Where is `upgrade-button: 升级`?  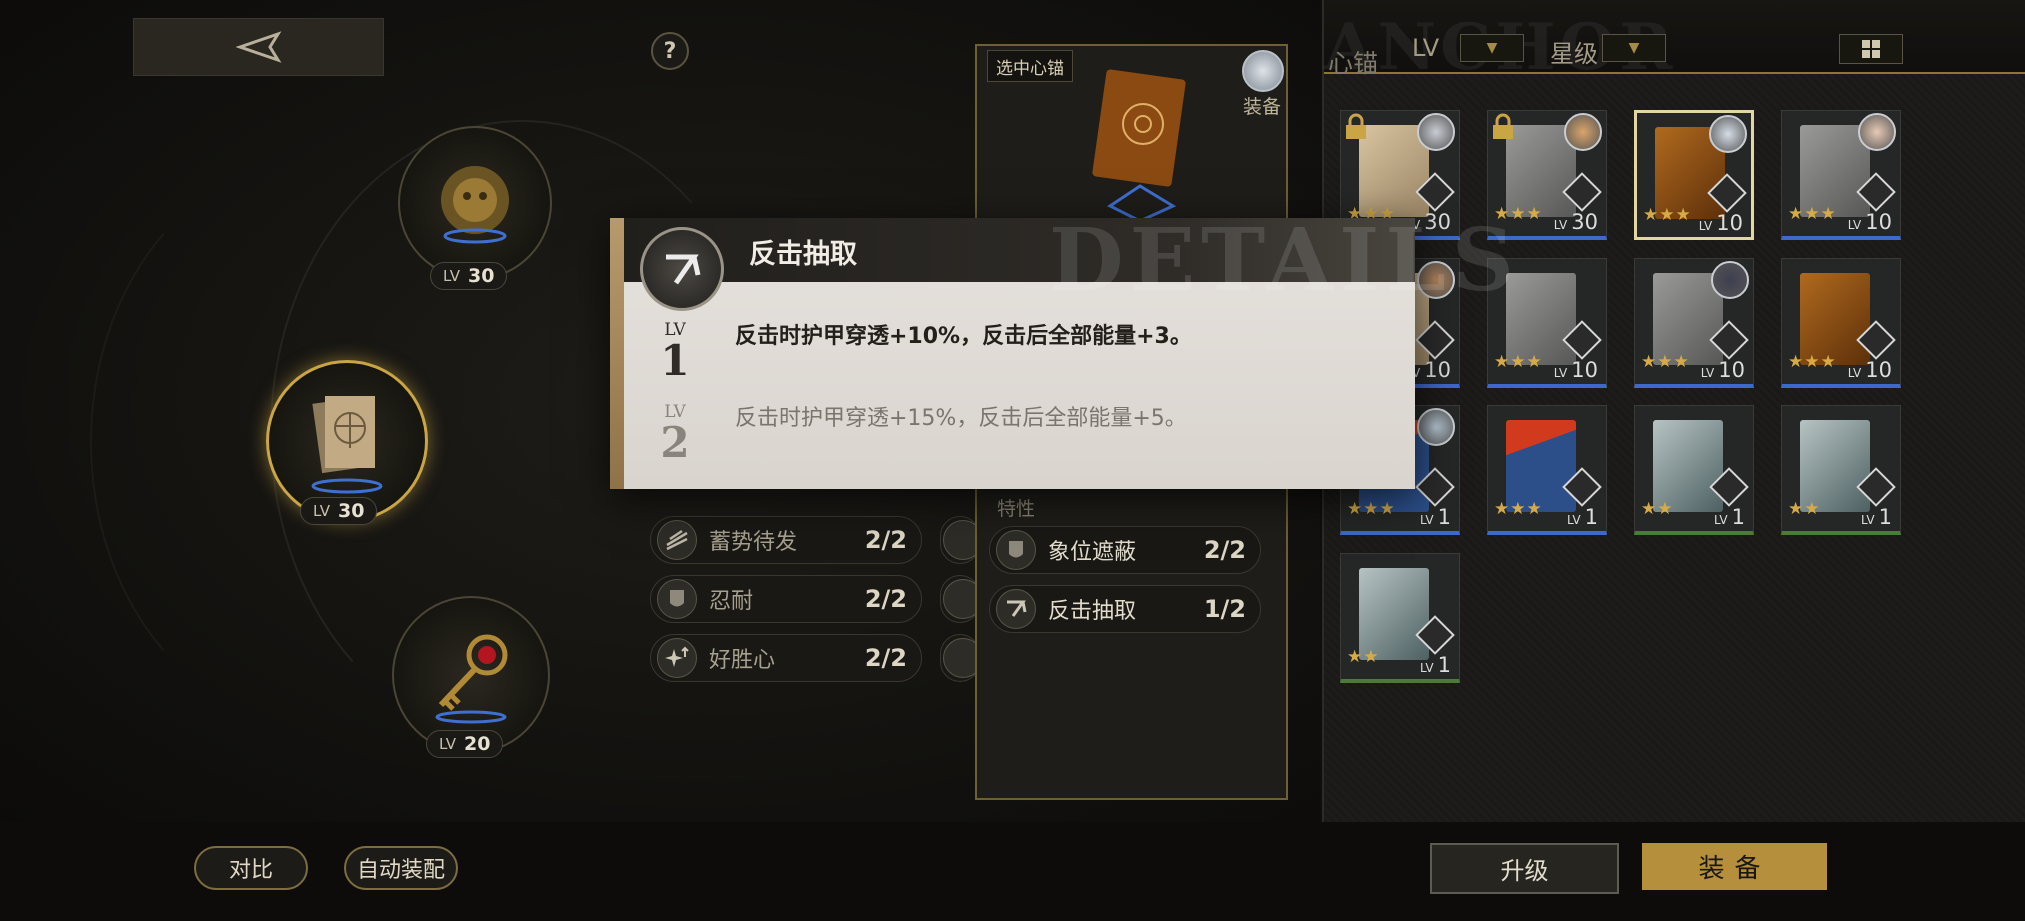
upgrade-button: 升级 is located at coordinates (1524, 868).